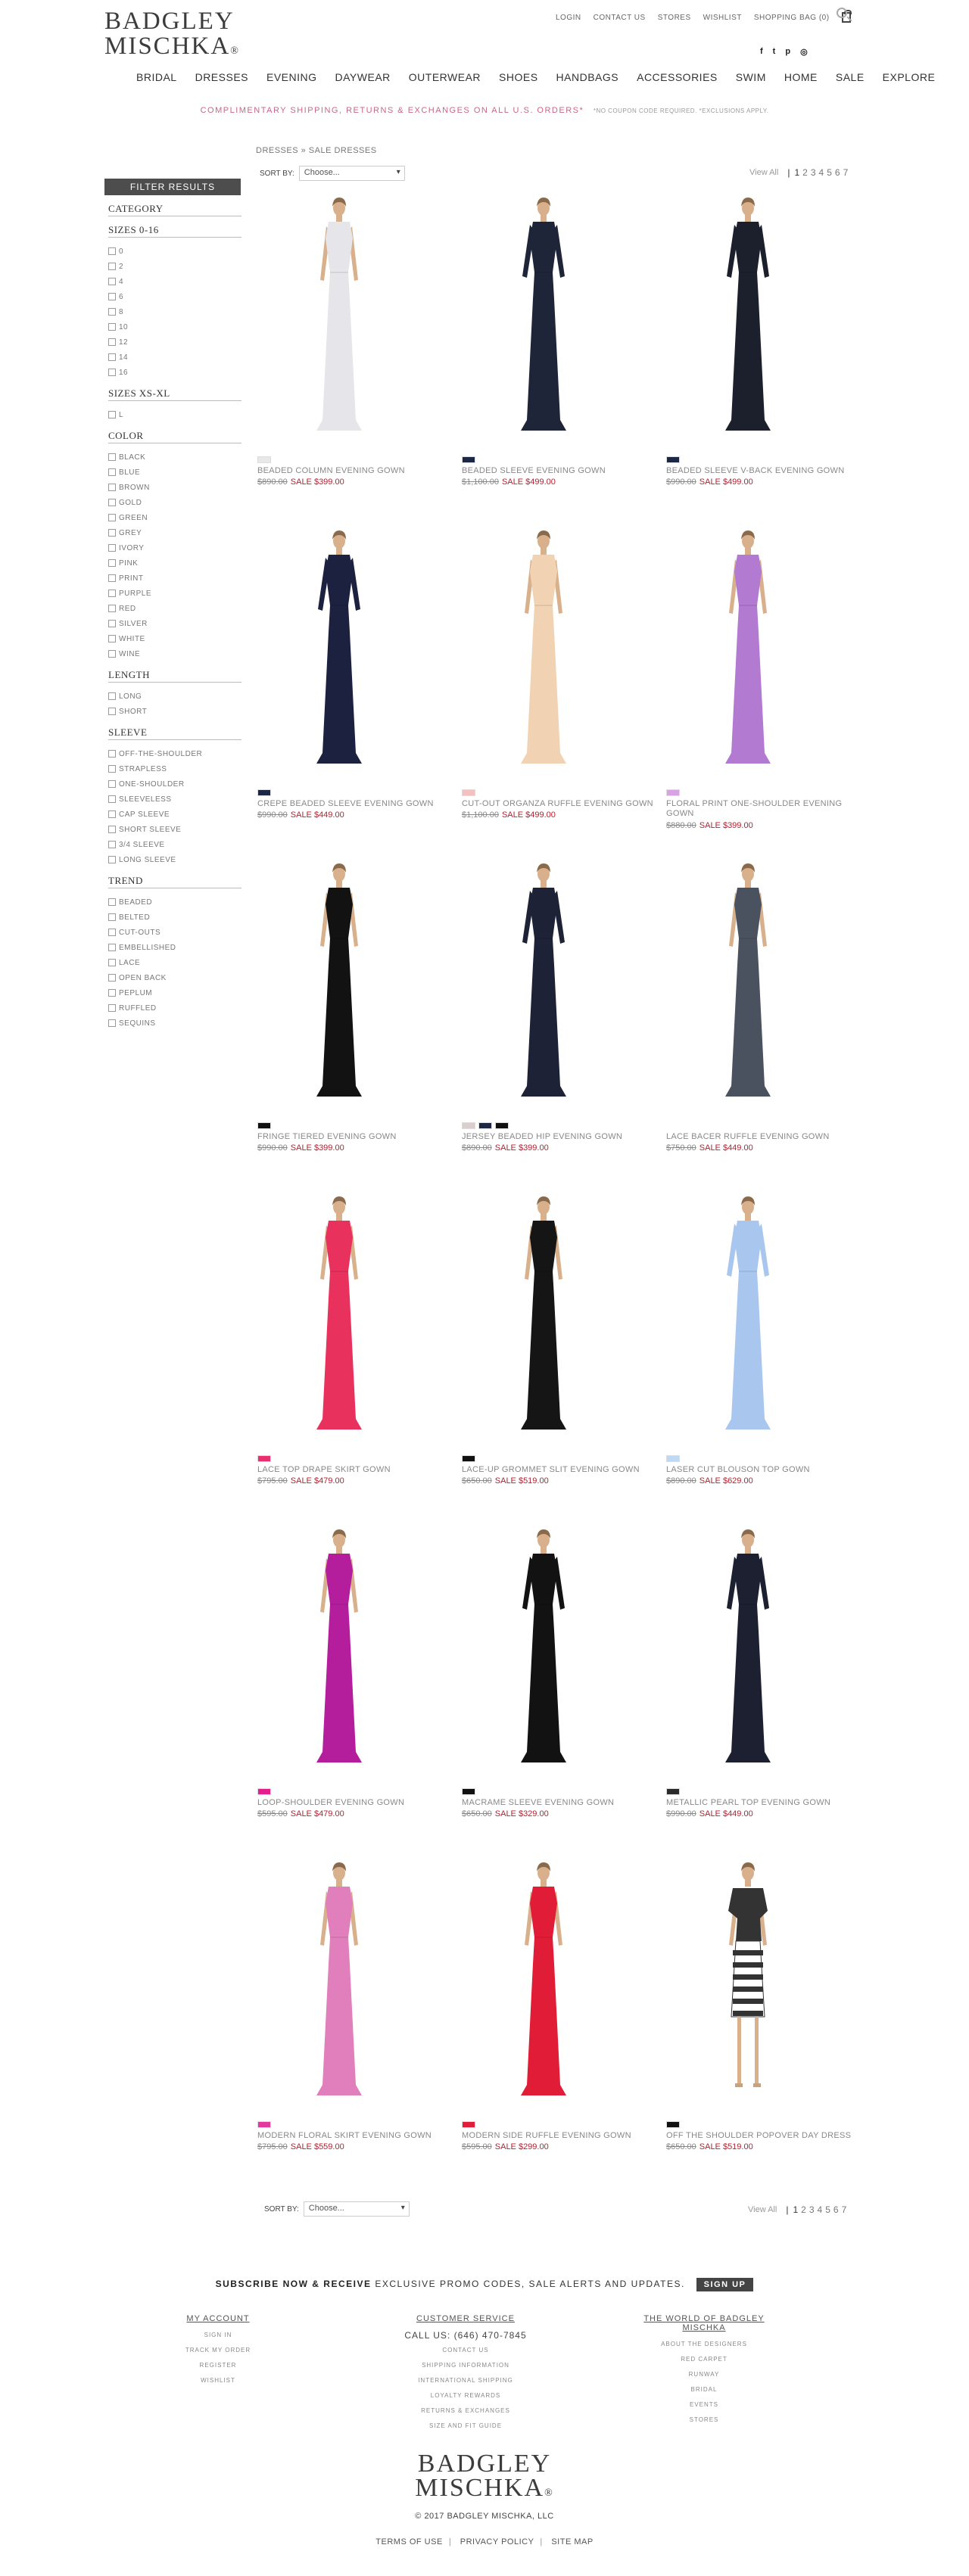 The image size is (969, 2576). Describe the element at coordinates (497, 2541) in the screenshot. I see `privacy-link: PRIVACY POLICY` at that location.